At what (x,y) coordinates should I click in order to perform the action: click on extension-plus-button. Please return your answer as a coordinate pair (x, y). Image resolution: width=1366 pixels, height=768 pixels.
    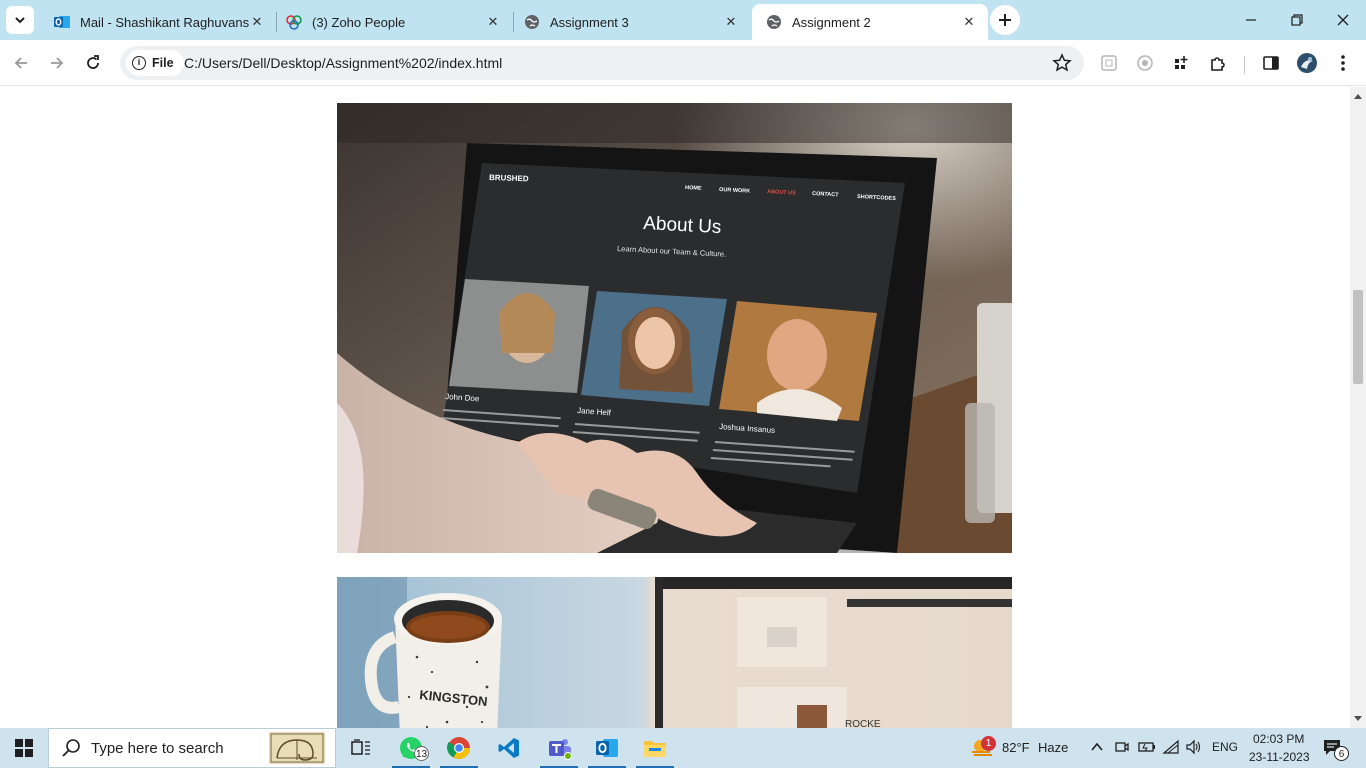
    Looking at the image, I should click on (1181, 63).